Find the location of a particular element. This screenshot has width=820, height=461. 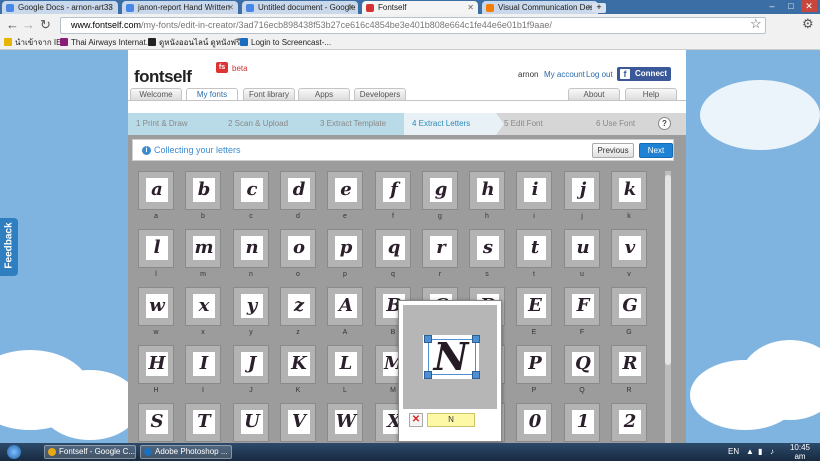

letter-cell: ee is located at coordinates (345, 196).